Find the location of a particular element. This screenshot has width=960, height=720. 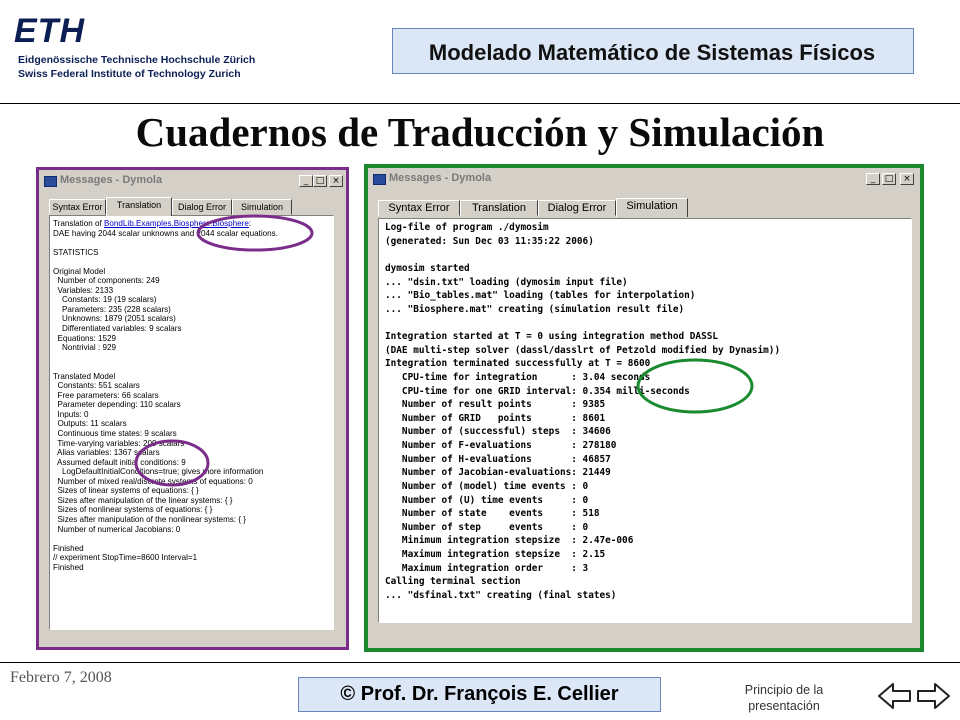

log-line: Number of components: 249 is located at coordinates (106, 281).